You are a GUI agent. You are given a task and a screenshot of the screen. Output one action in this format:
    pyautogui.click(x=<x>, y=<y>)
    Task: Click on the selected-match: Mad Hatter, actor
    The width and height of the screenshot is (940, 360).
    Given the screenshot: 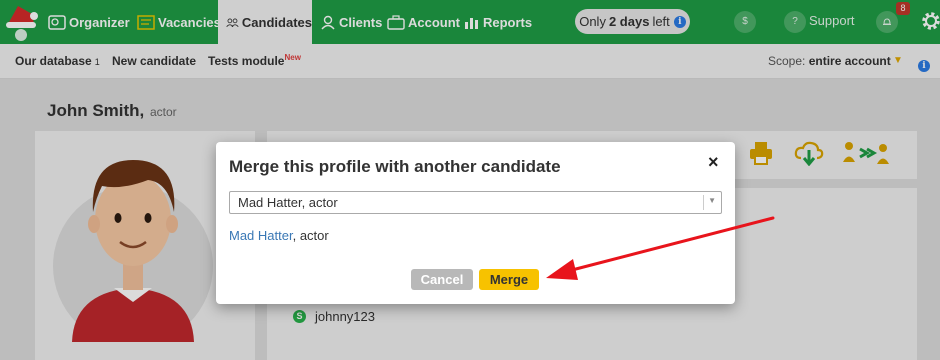 What is the action you would take?
    pyautogui.click(x=279, y=235)
    